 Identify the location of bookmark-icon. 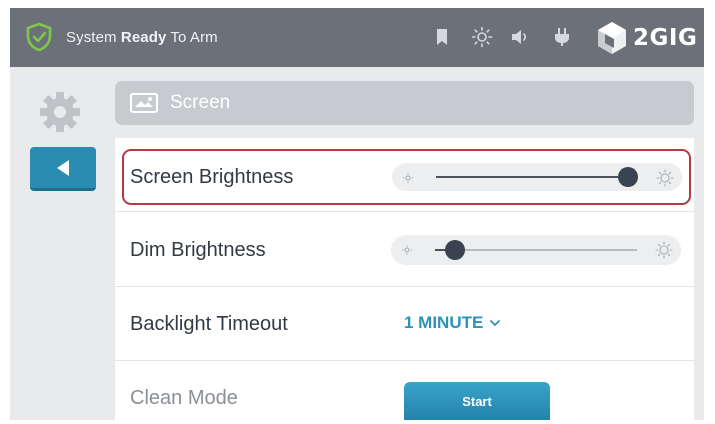
(442, 37).